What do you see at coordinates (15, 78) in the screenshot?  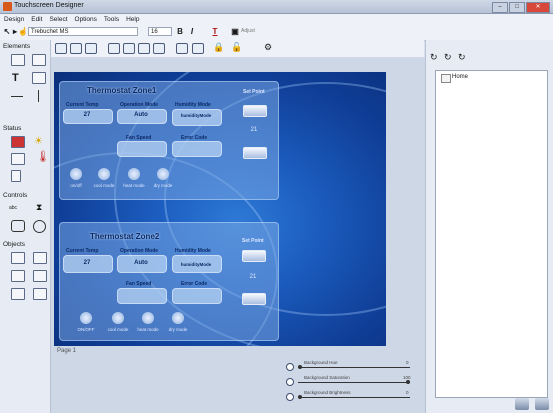 I see `text-element-icon: T` at bounding box center [15, 78].